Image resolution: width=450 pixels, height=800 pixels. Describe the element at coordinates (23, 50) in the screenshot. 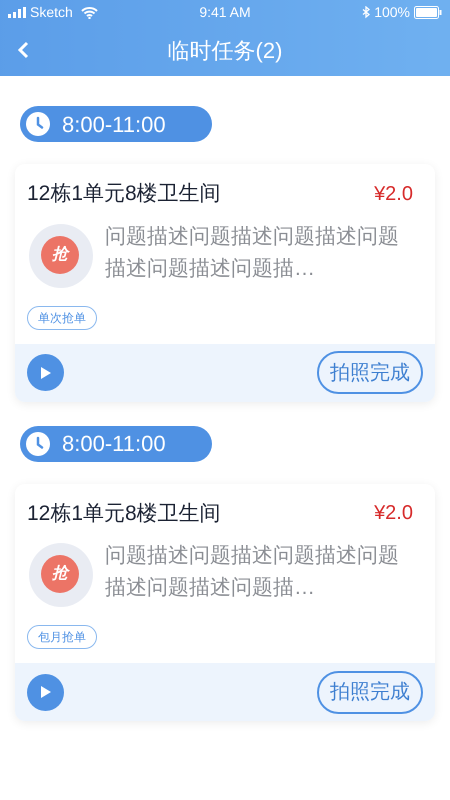

I see `back-icon` at that location.